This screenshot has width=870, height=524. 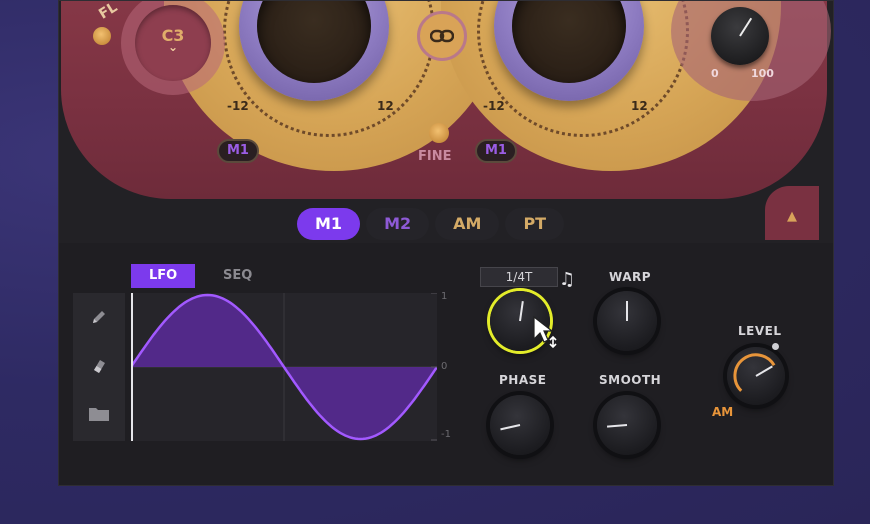 I want to click on warp-label: WARP, so click(x=630, y=277).